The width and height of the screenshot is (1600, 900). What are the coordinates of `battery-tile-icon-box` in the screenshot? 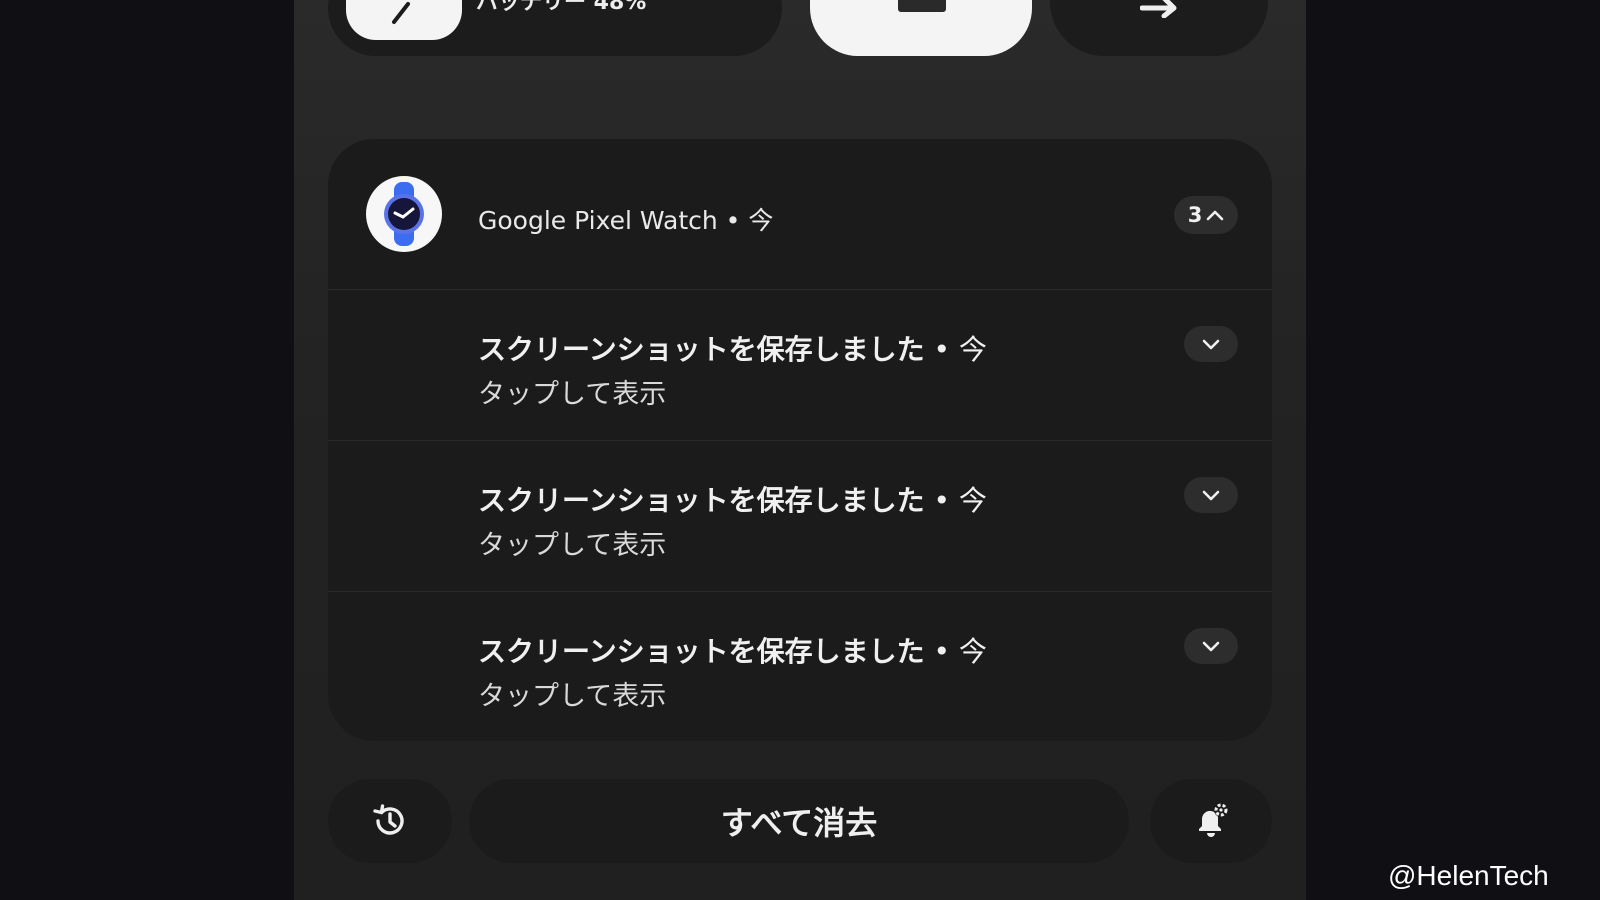 It's located at (404, 20).